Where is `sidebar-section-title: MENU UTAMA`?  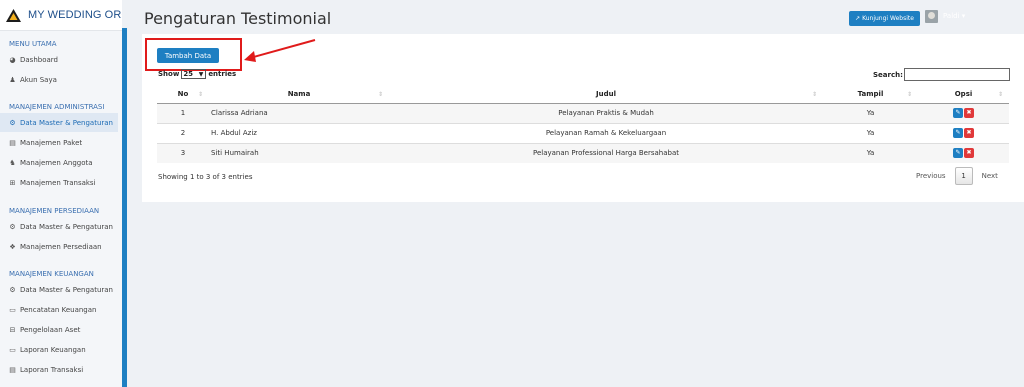 sidebar-section-title: MENU UTAMA is located at coordinates (33, 44).